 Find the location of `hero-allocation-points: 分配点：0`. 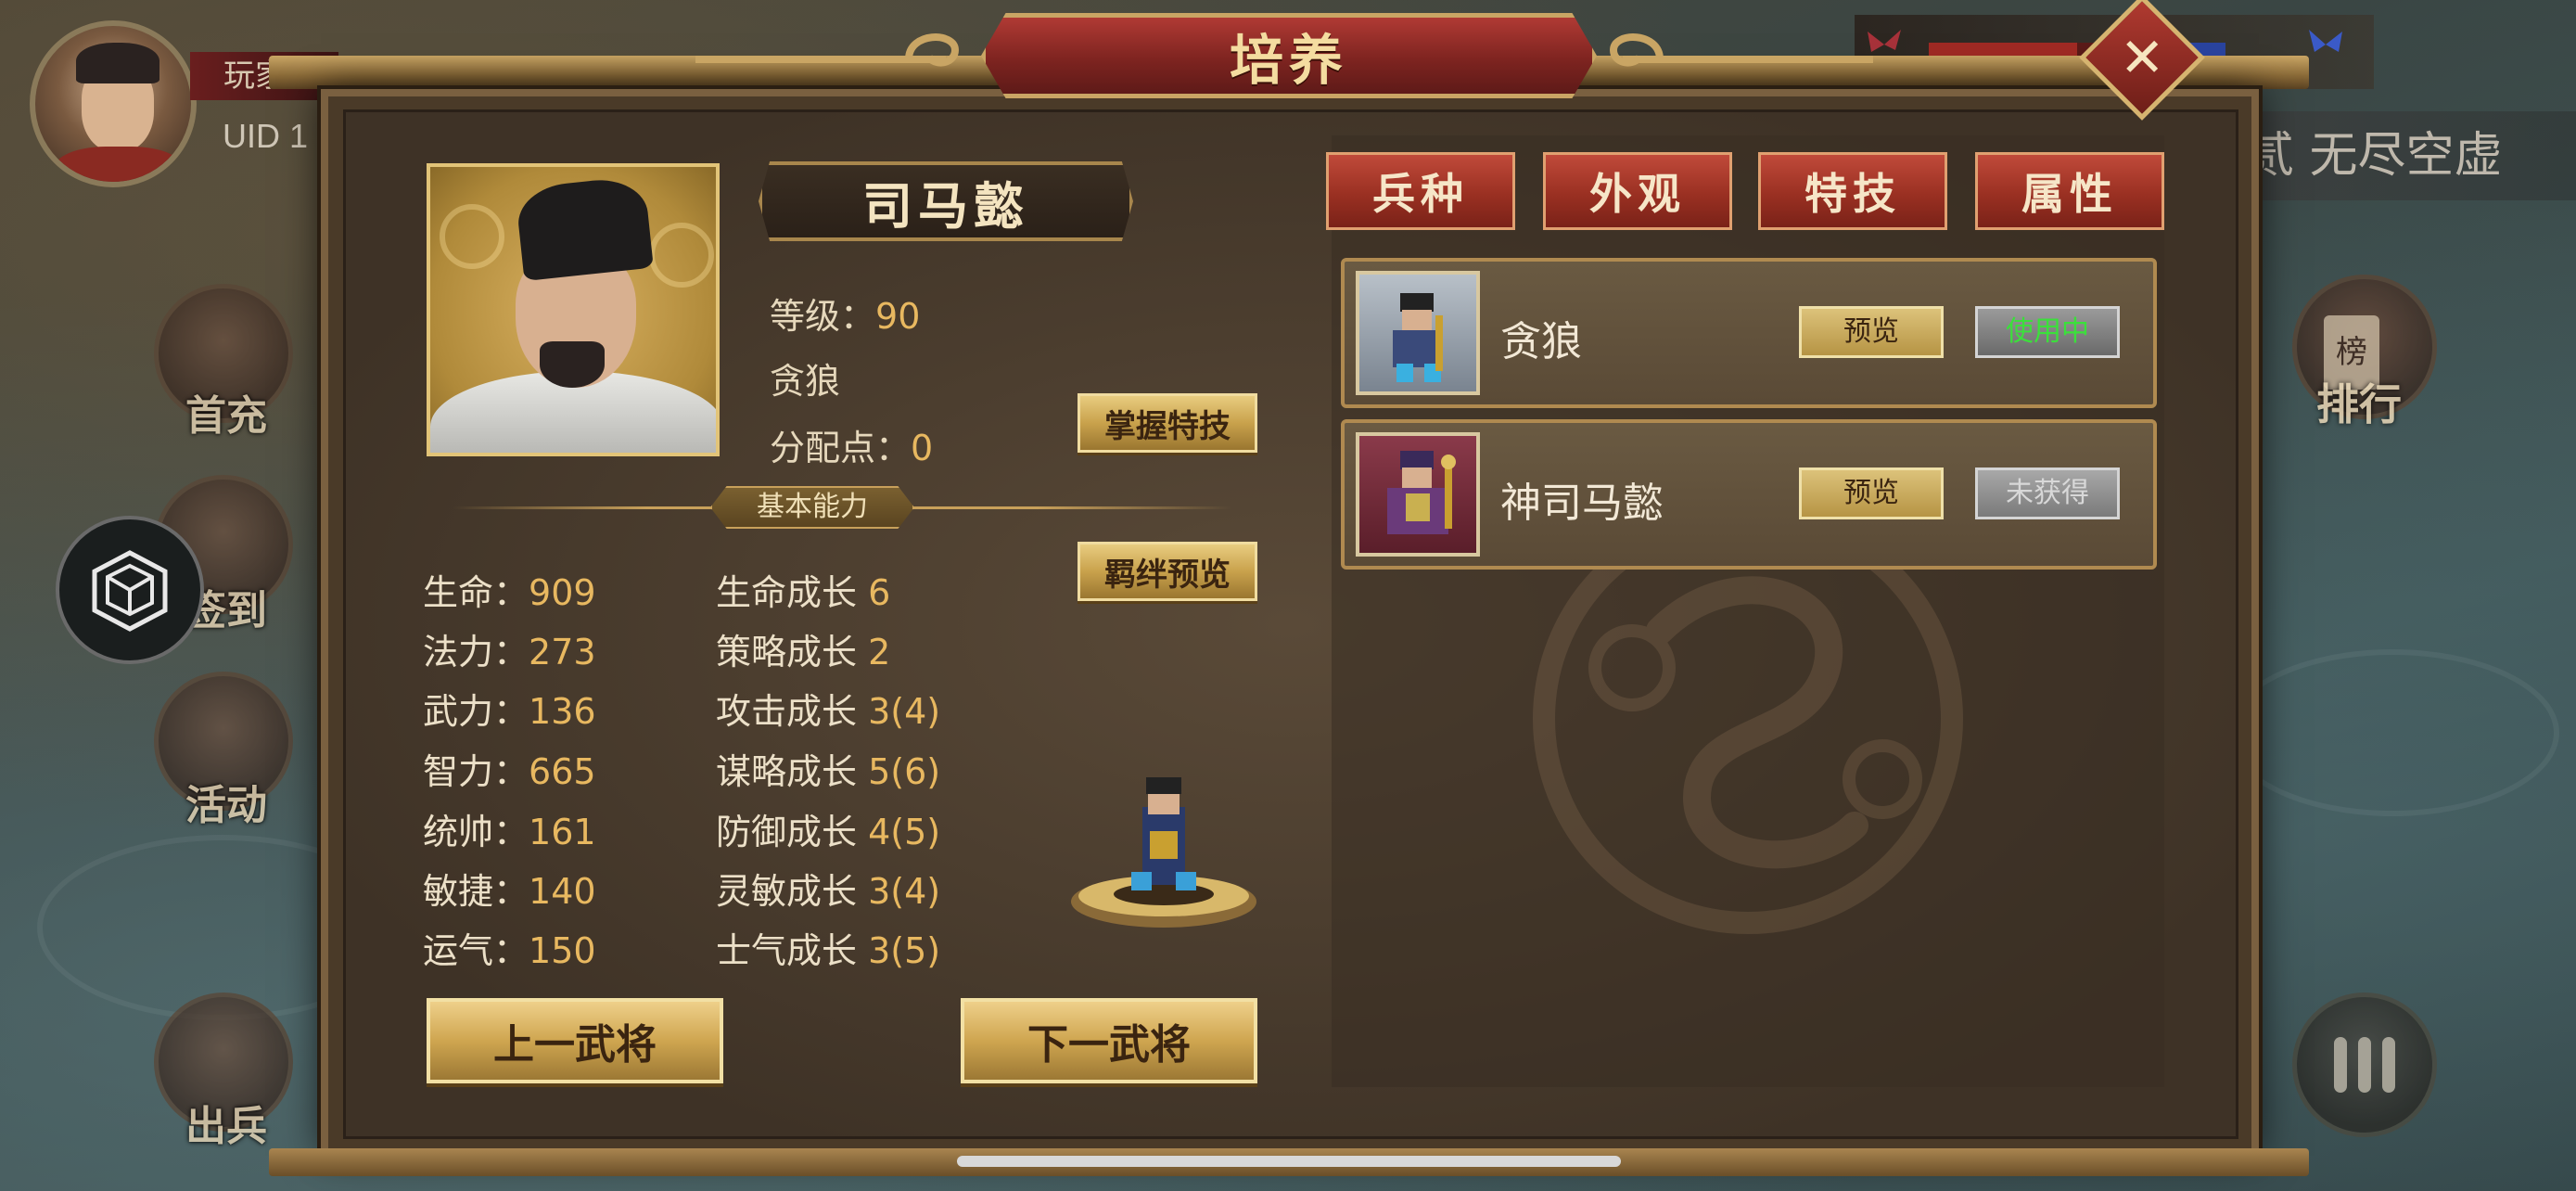

hero-allocation-points: 分配点：0 is located at coordinates (852, 448).